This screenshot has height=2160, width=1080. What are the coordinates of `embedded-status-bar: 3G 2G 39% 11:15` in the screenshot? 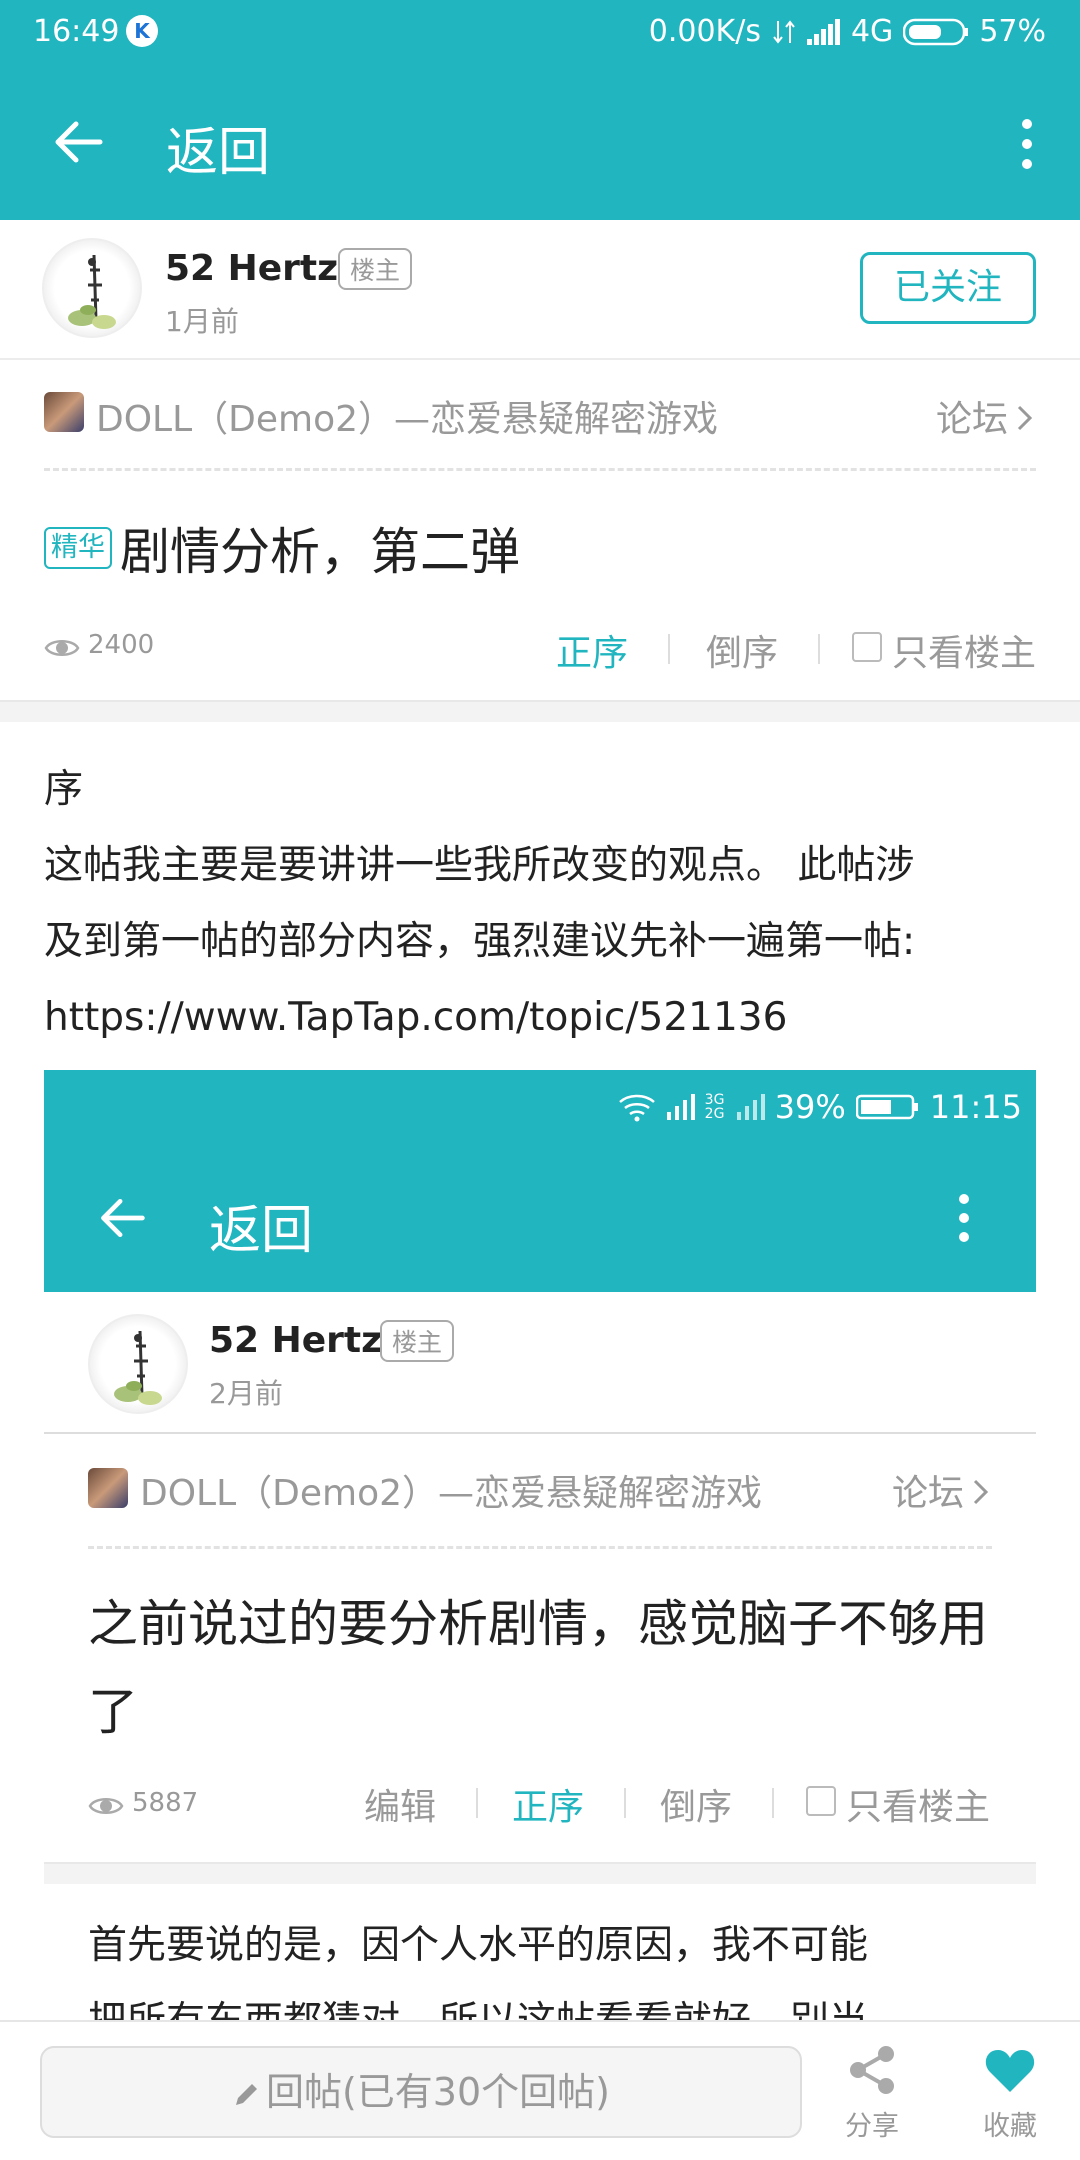 It's located at (540, 1108).